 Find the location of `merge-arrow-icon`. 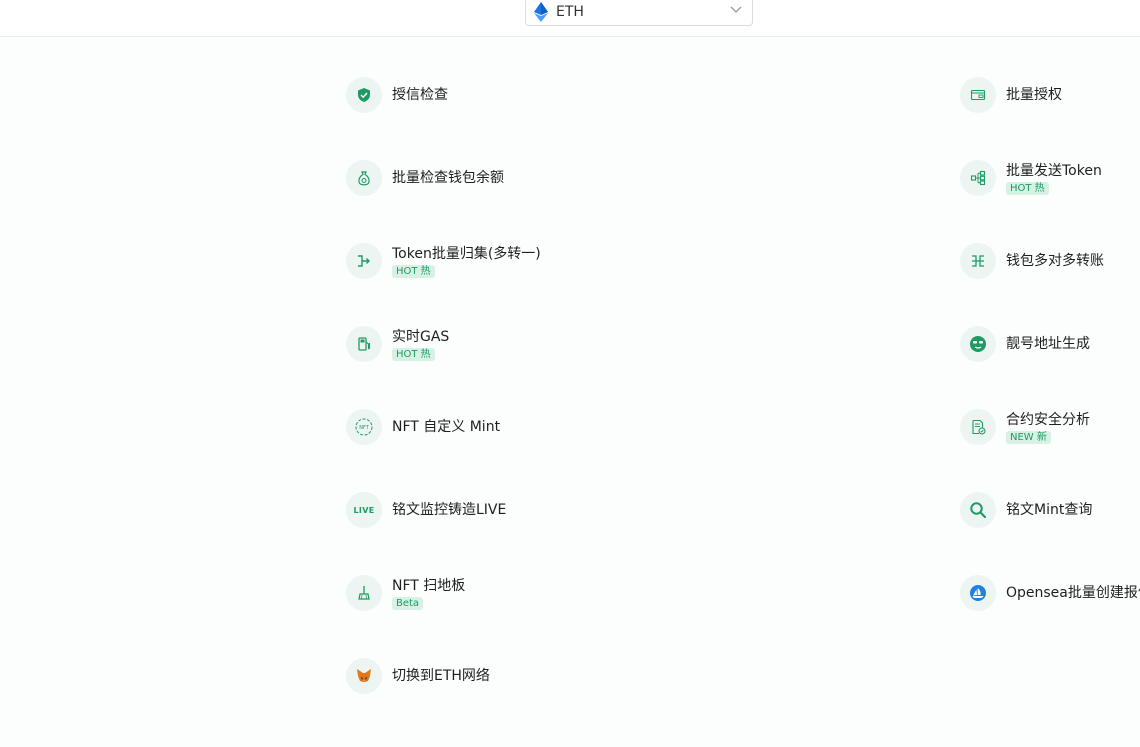

merge-arrow-icon is located at coordinates (364, 261).